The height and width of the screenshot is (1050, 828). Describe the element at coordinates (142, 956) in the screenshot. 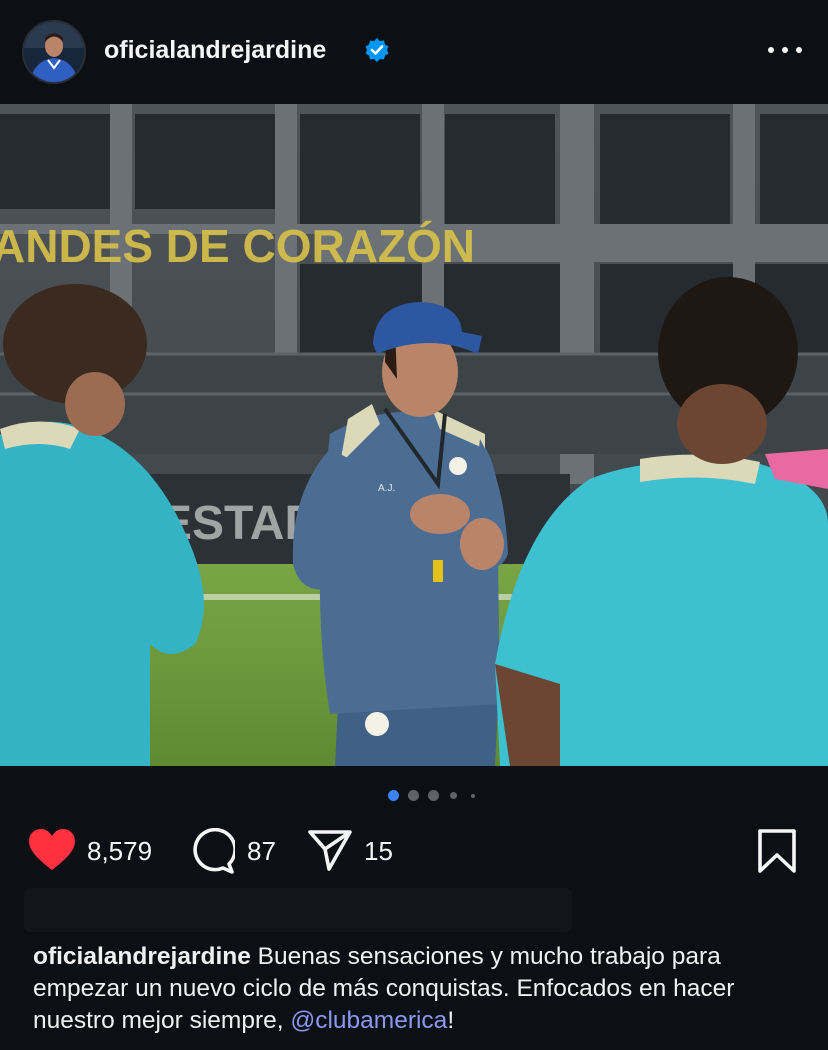

I see `caption-username: oficialandrejardine` at that location.